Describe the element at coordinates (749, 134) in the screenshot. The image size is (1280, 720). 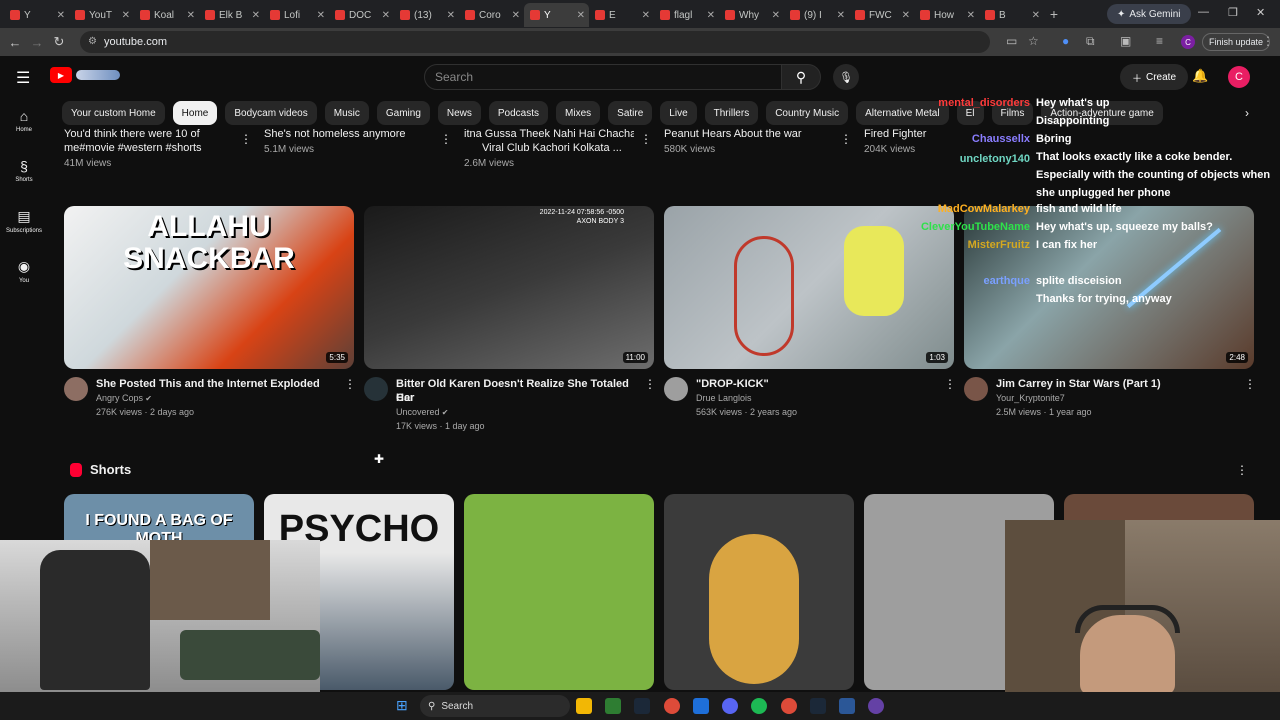
I see `top-row-title: Peanut Hears About the war` at that location.